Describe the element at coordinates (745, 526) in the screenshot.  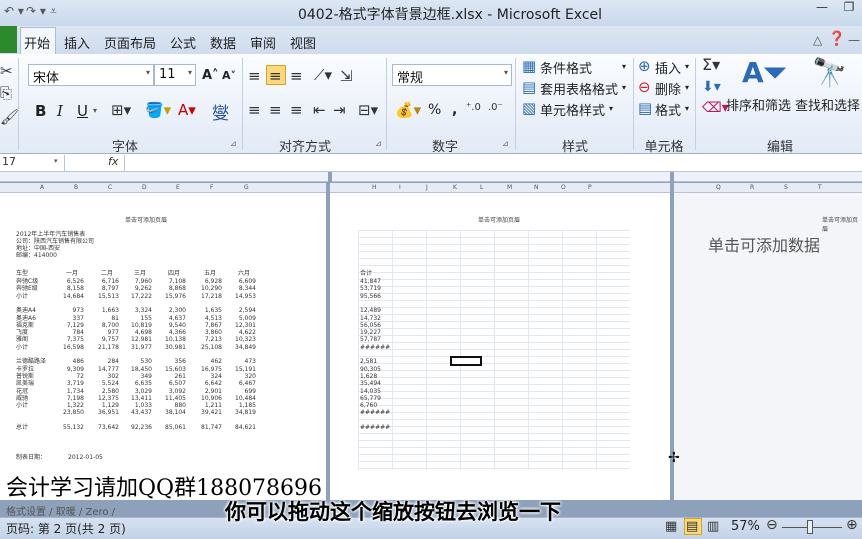
I see `zoom-level: 57%` at that location.